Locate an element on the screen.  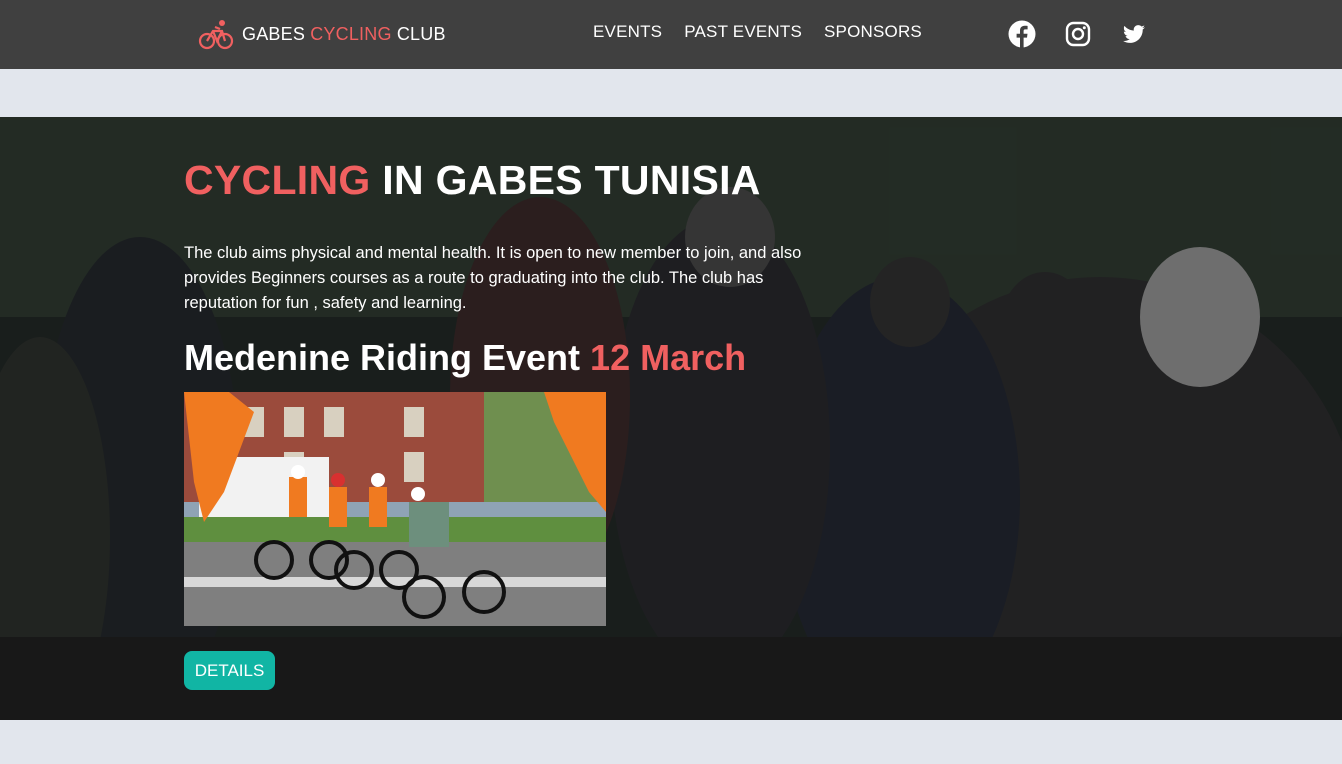
nav-sponsors: SPONSORS is located at coordinates (873, 32).